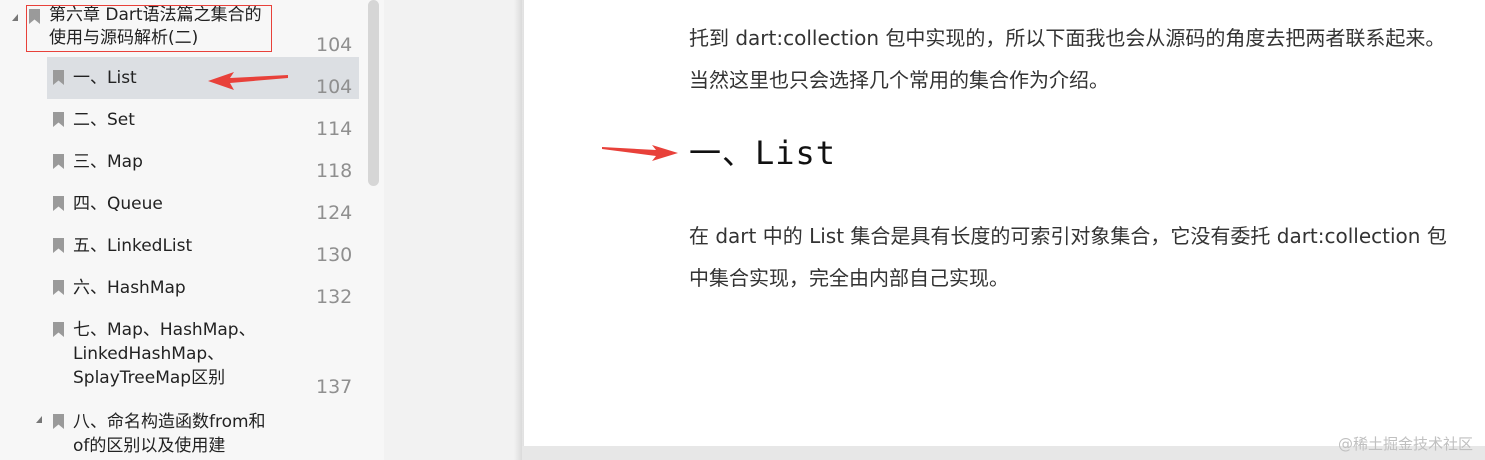  I want to click on outline-chapter-6: 第六章 Dart语法篇之集合的使用与源码解析(二) 104, so click(185, 28).